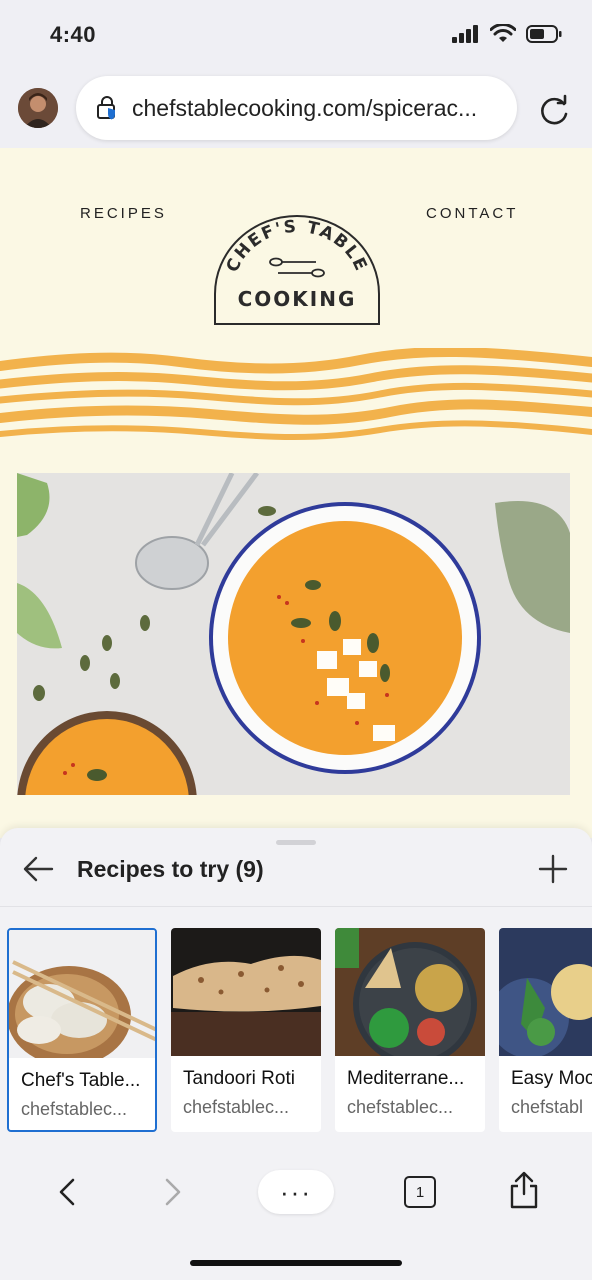 The width and height of the screenshot is (592, 1280). Describe the element at coordinates (173, 1192) in the screenshot. I see `forward-icon` at that location.